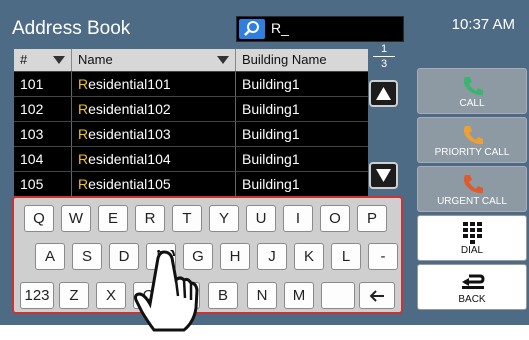 This screenshot has height=340, width=529. I want to click on column-header-number: #, so click(43, 60).